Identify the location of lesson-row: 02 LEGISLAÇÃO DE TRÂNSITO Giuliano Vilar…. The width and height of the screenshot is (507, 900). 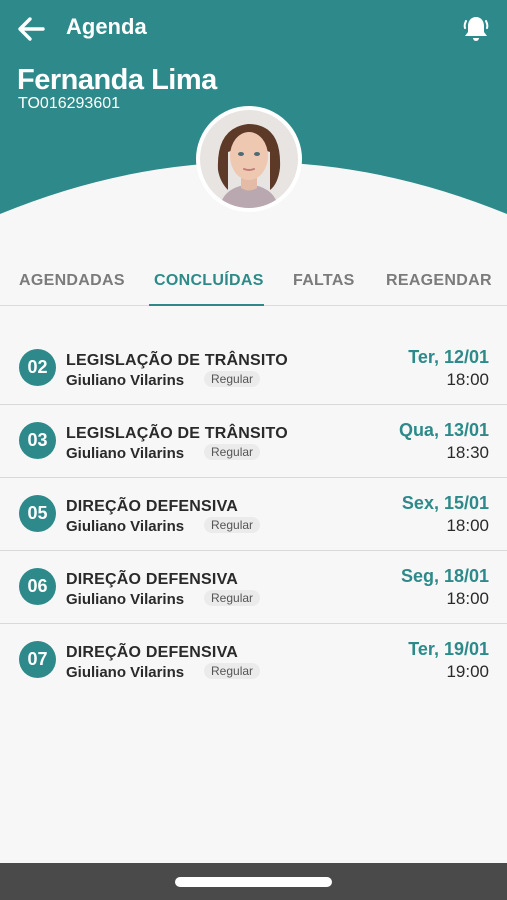
(253, 368).